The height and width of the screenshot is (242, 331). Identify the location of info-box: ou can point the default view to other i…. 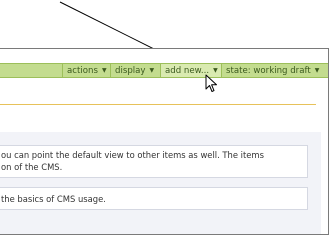
(154, 161).